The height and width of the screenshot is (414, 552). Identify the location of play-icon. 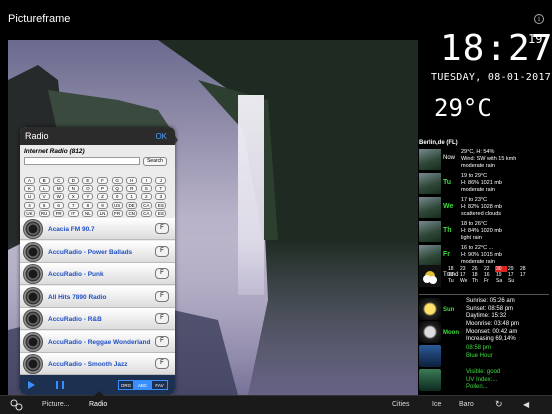
(31, 385).